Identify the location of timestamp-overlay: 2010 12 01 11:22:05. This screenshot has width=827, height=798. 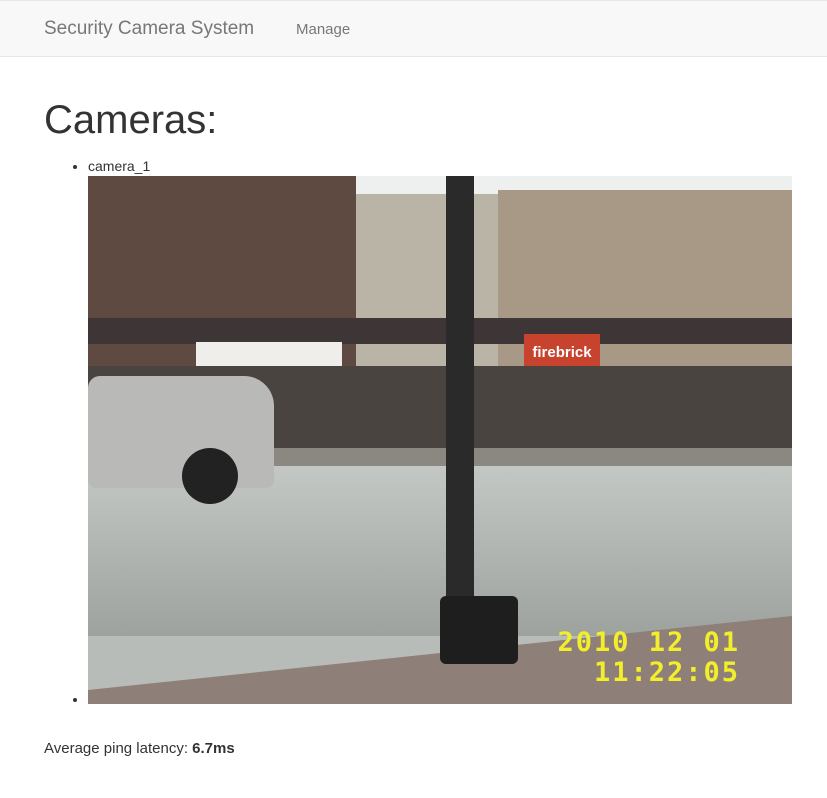
(648, 657).